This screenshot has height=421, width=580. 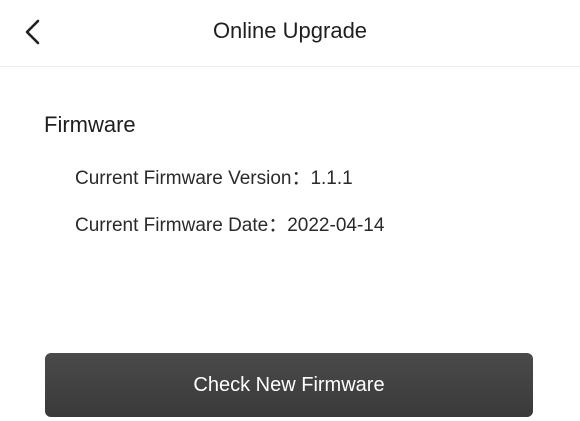 What do you see at coordinates (336, 225) in the screenshot?
I see `firmware-date-value: 2022-04-14` at bounding box center [336, 225].